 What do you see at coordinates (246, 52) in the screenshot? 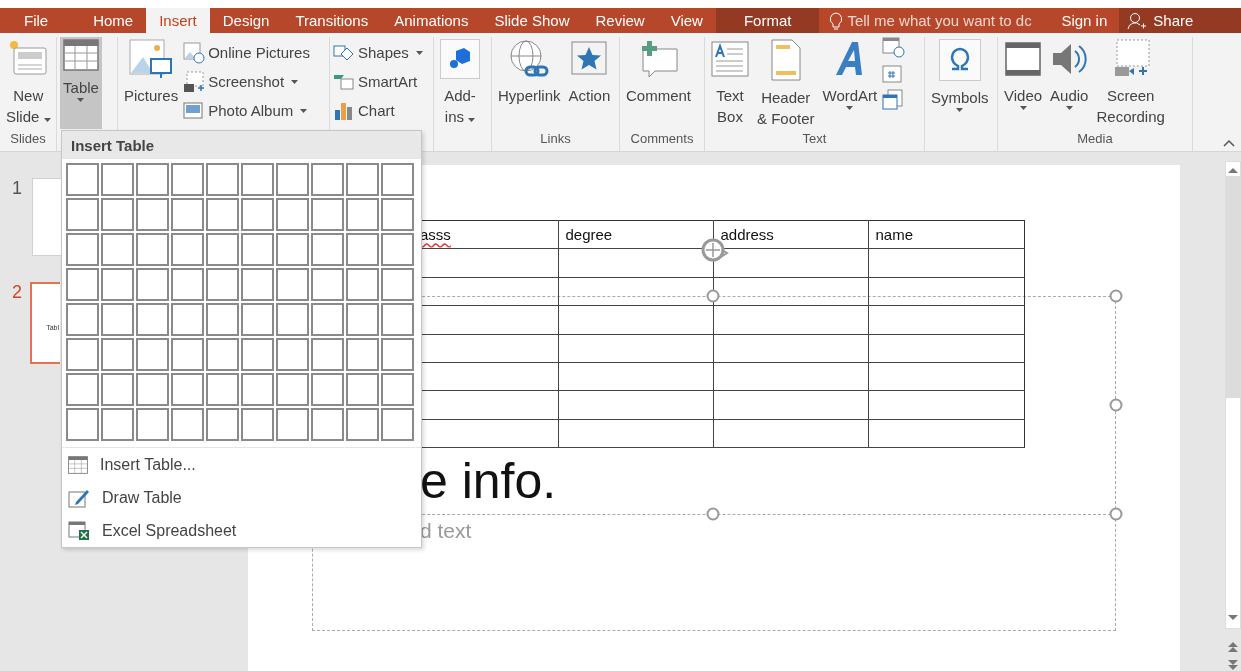
I see `ribbon-command: Online Pictures` at bounding box center [246, 52].